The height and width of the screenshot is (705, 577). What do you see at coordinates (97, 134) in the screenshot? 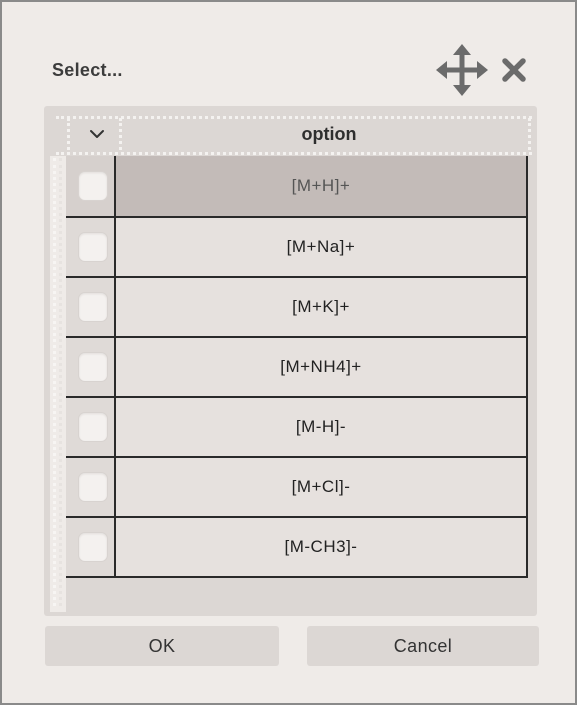
I see `chevron-down-icon` at bounding box center [97, 134].